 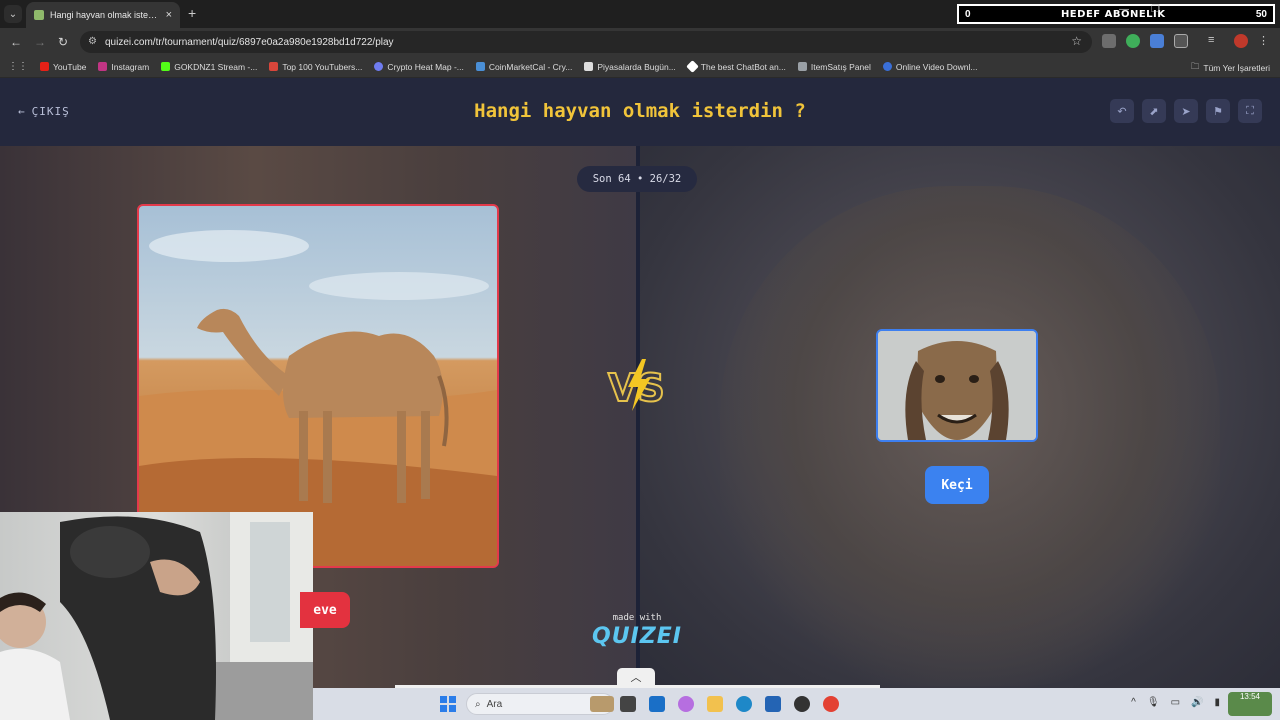 What do you see at coordinates (1157, 41) in the screenshot?
I see `extension-blue-icon` at bounding box center [1157, 41].